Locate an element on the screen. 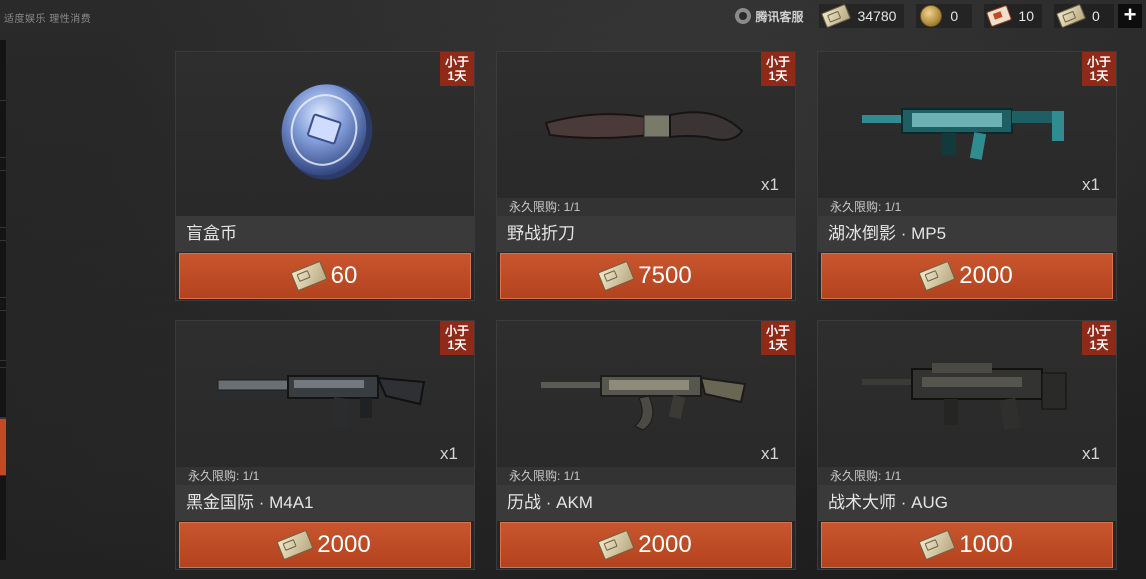 The image size is (1146, 579). shop-item-card: 小于 1天 x1 永久限购: 1/1 历战 · AKM 2000 is located at coordinates (646, 445).